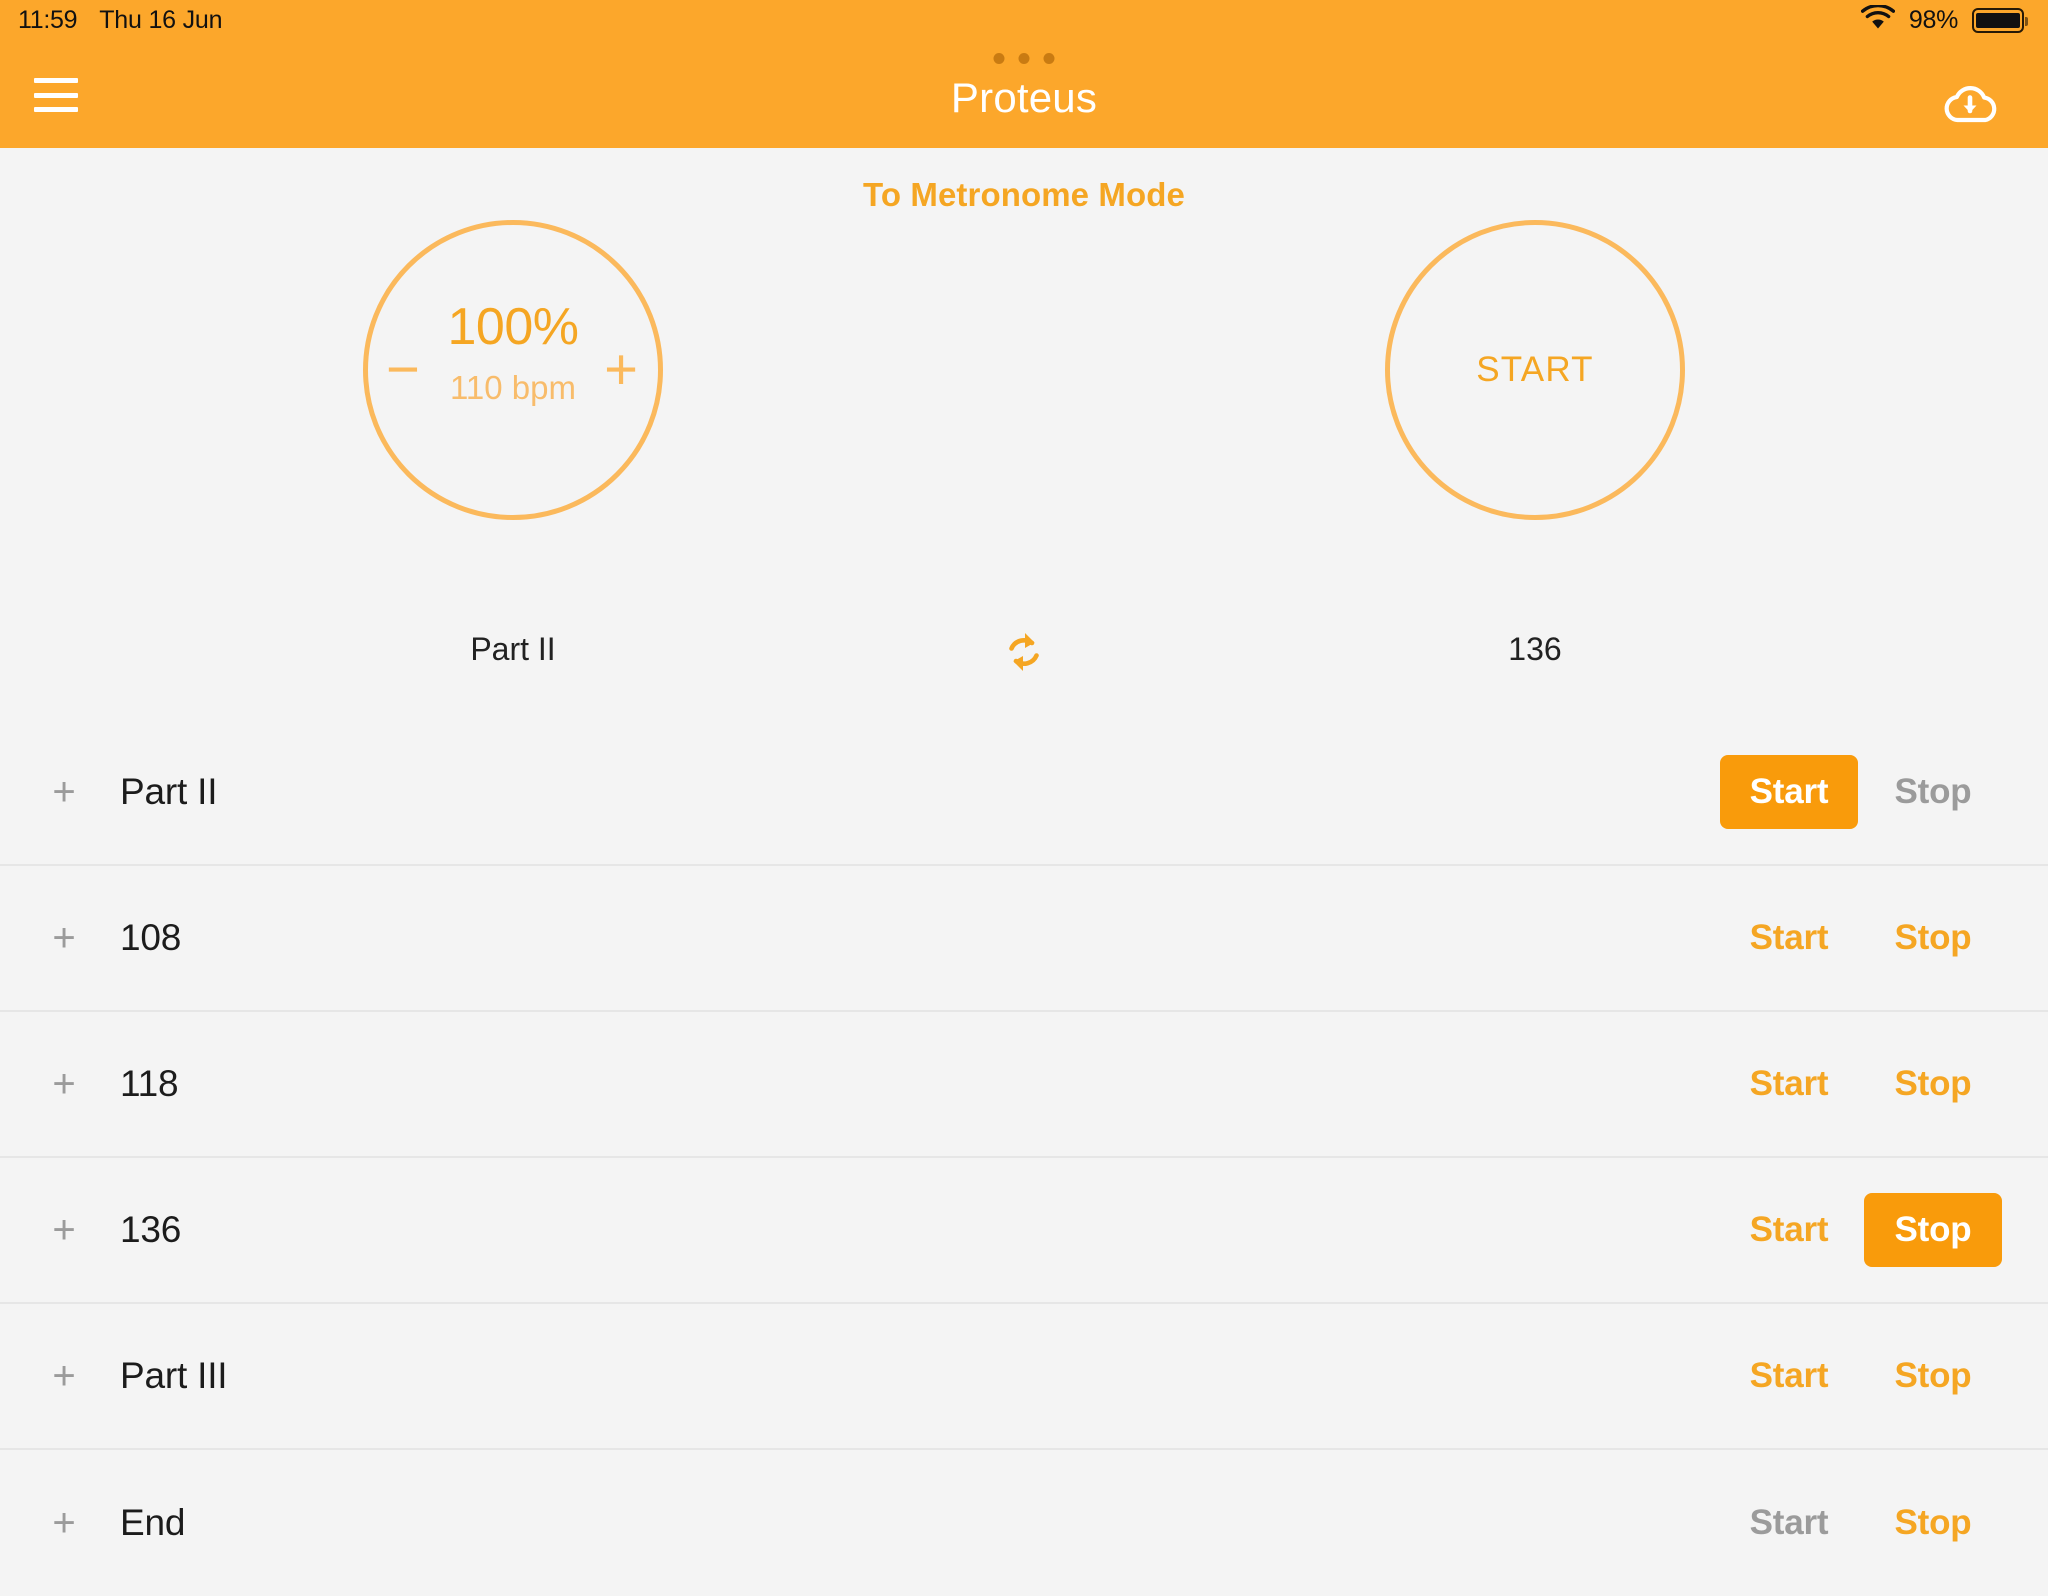 The image size is (2048, 1596). What do you see at coordinates (149, 1083) in the screenshot?
I see `row-label: 118` at bounding box center [149, 1083].